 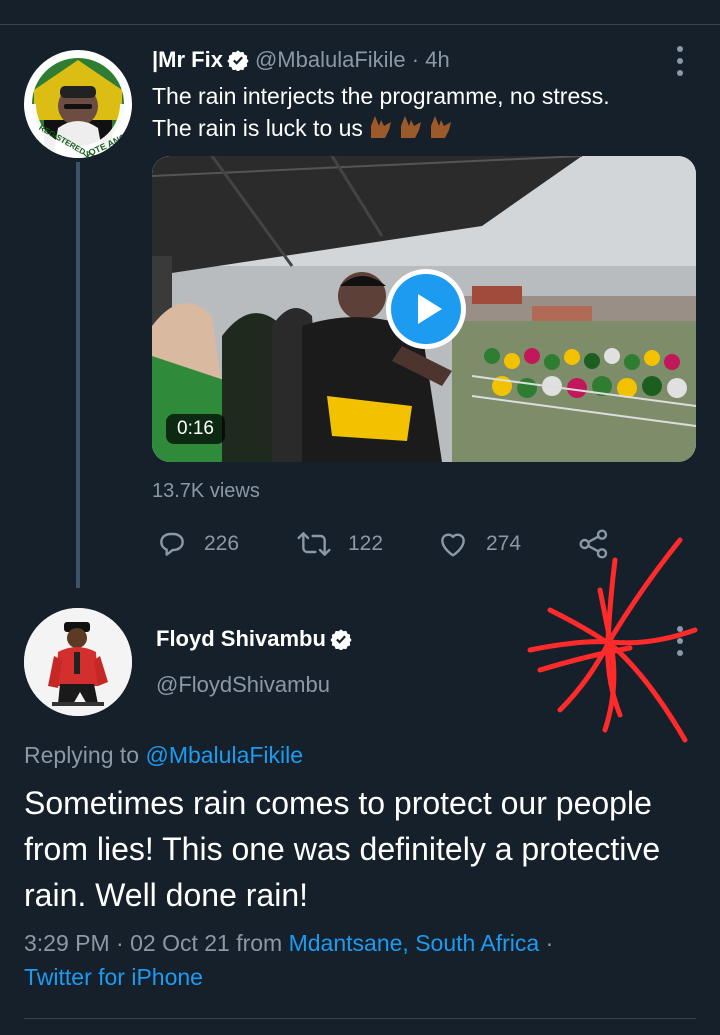 I want to click on tweet2-name-row: Floyd Shivambu, so click(x=257, y=639).